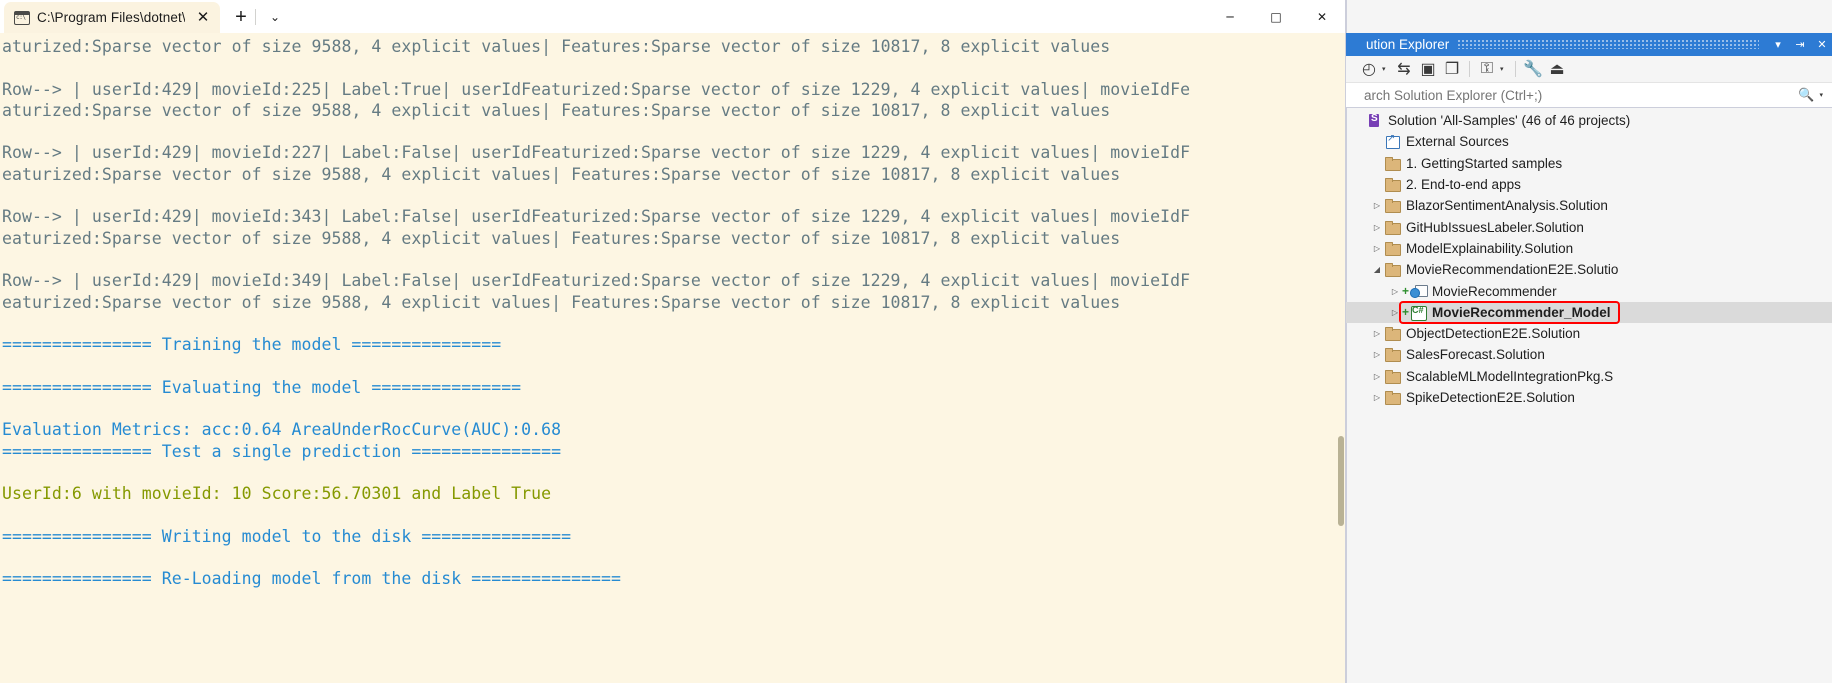 The image size is (1832, 683). I want to click on new-tab-button: +, so click(241, 17).